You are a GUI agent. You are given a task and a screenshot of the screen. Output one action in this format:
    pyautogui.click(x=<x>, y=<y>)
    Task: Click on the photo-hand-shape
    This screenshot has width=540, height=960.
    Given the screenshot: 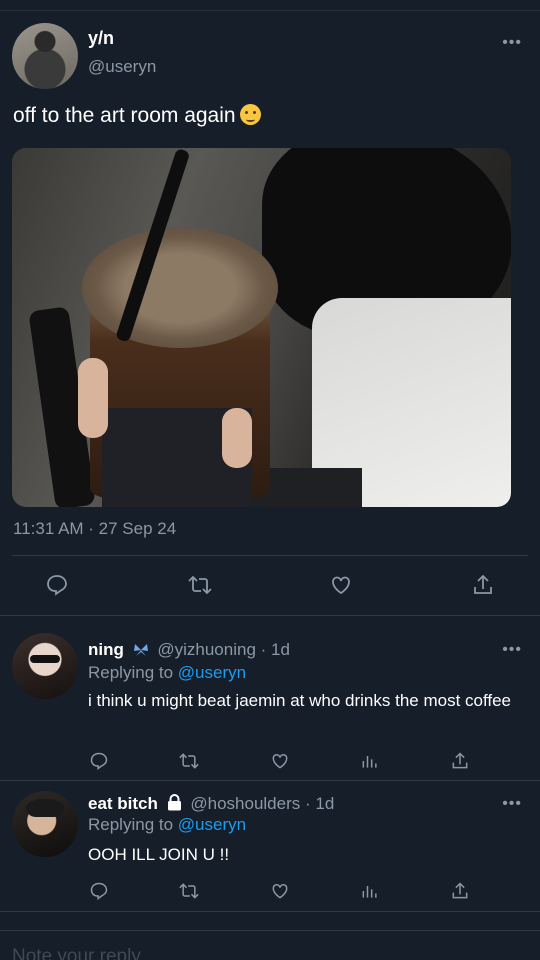 What is the action you would take?
    pyautogui.click(x=93, y=398)
    